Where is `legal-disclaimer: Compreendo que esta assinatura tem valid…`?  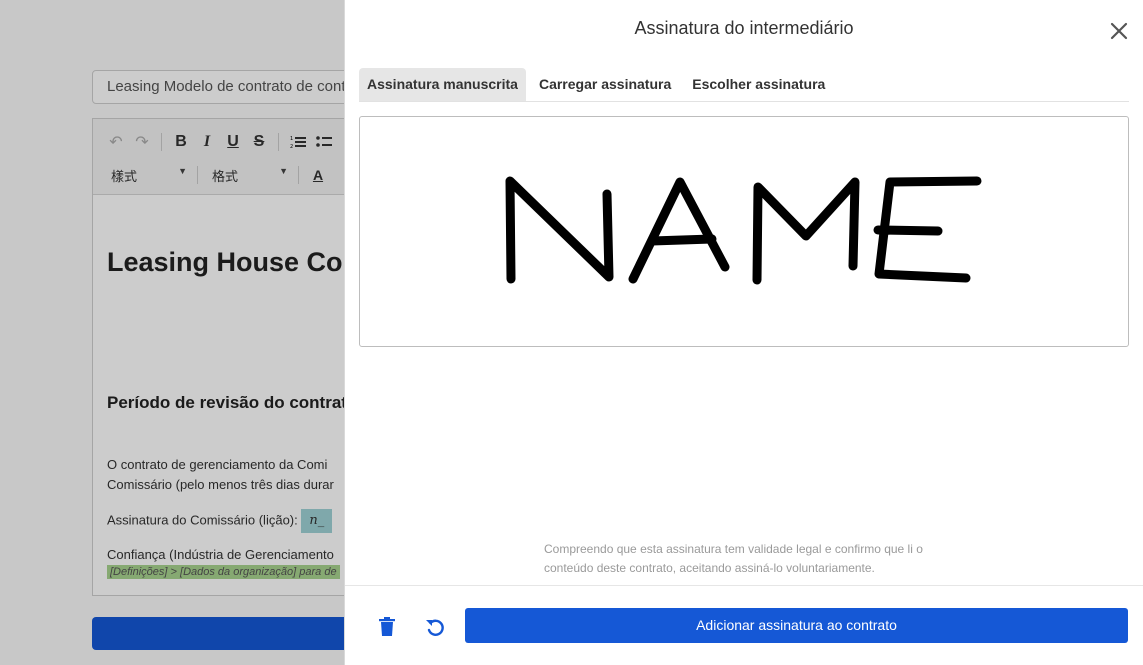
legal-disclaimer: Compreendo que esta assinatura tem valid… is located at coordinates (754, 559).